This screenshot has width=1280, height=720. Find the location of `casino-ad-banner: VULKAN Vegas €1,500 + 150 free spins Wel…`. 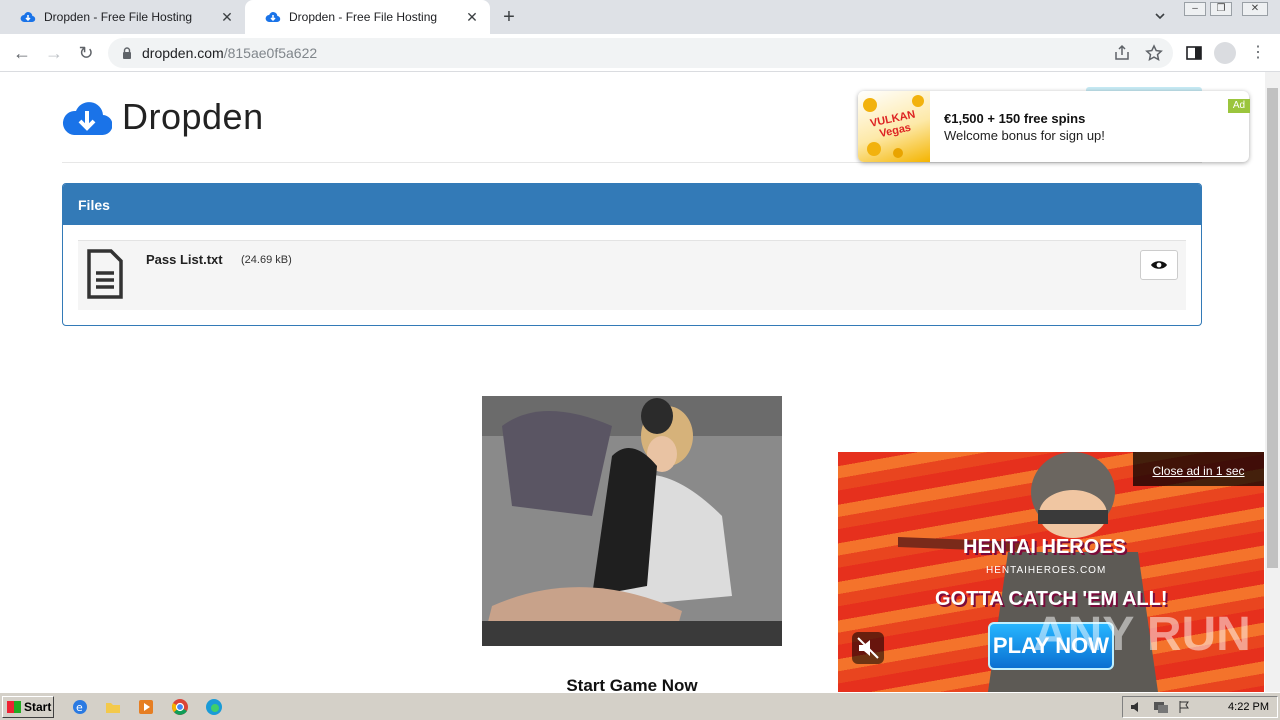

casino-ad-banner: VULKAN Vegas €1,500 + 150 free spins Wel… is located at coordinates (1054, 126).